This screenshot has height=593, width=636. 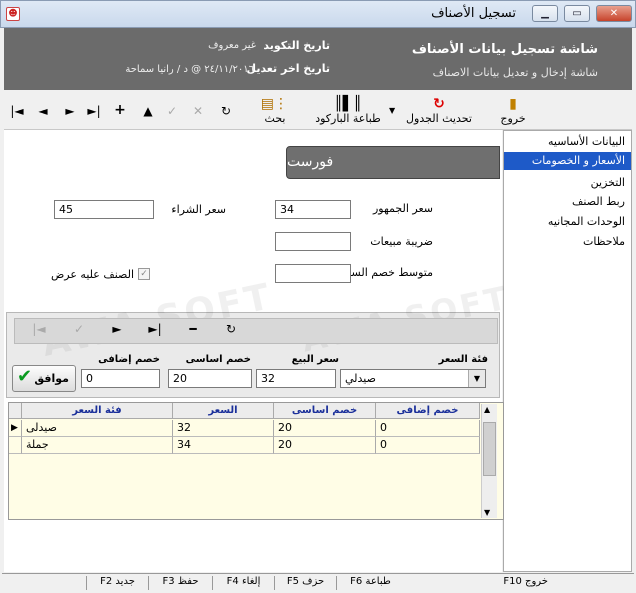 I want to click on table-row-1-basic: 20, so click(x=325, y=428).